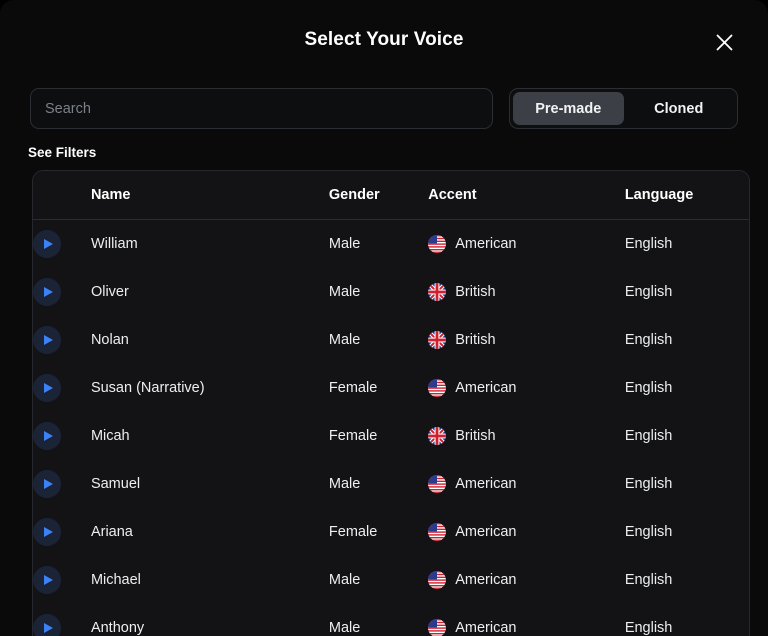 Image resolution: width=768 pixels, height=636 pixels. I want to click on search-field-wrapper, so click(261, 108).